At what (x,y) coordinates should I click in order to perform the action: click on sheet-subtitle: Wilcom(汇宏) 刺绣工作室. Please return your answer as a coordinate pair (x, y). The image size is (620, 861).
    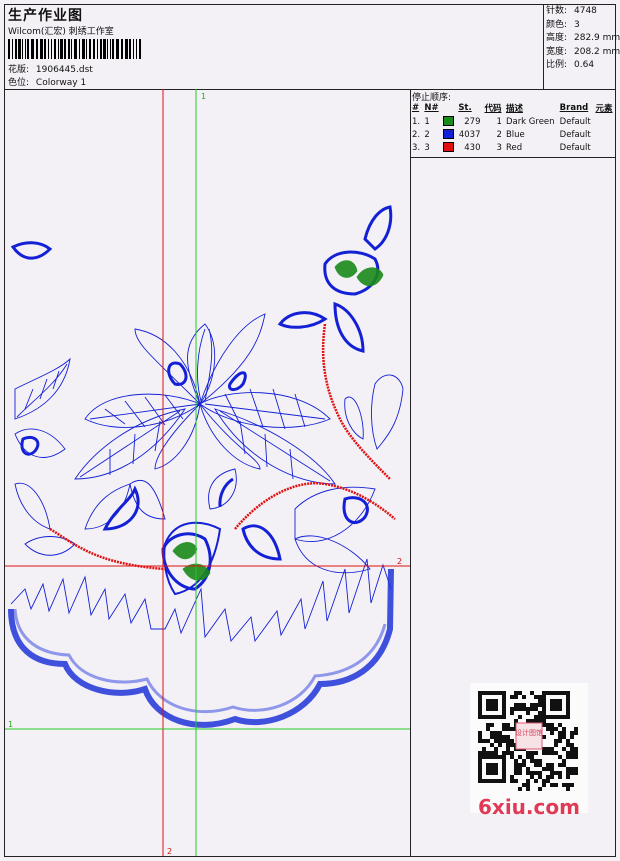
    Looking at the image, I should click on (61, 32).